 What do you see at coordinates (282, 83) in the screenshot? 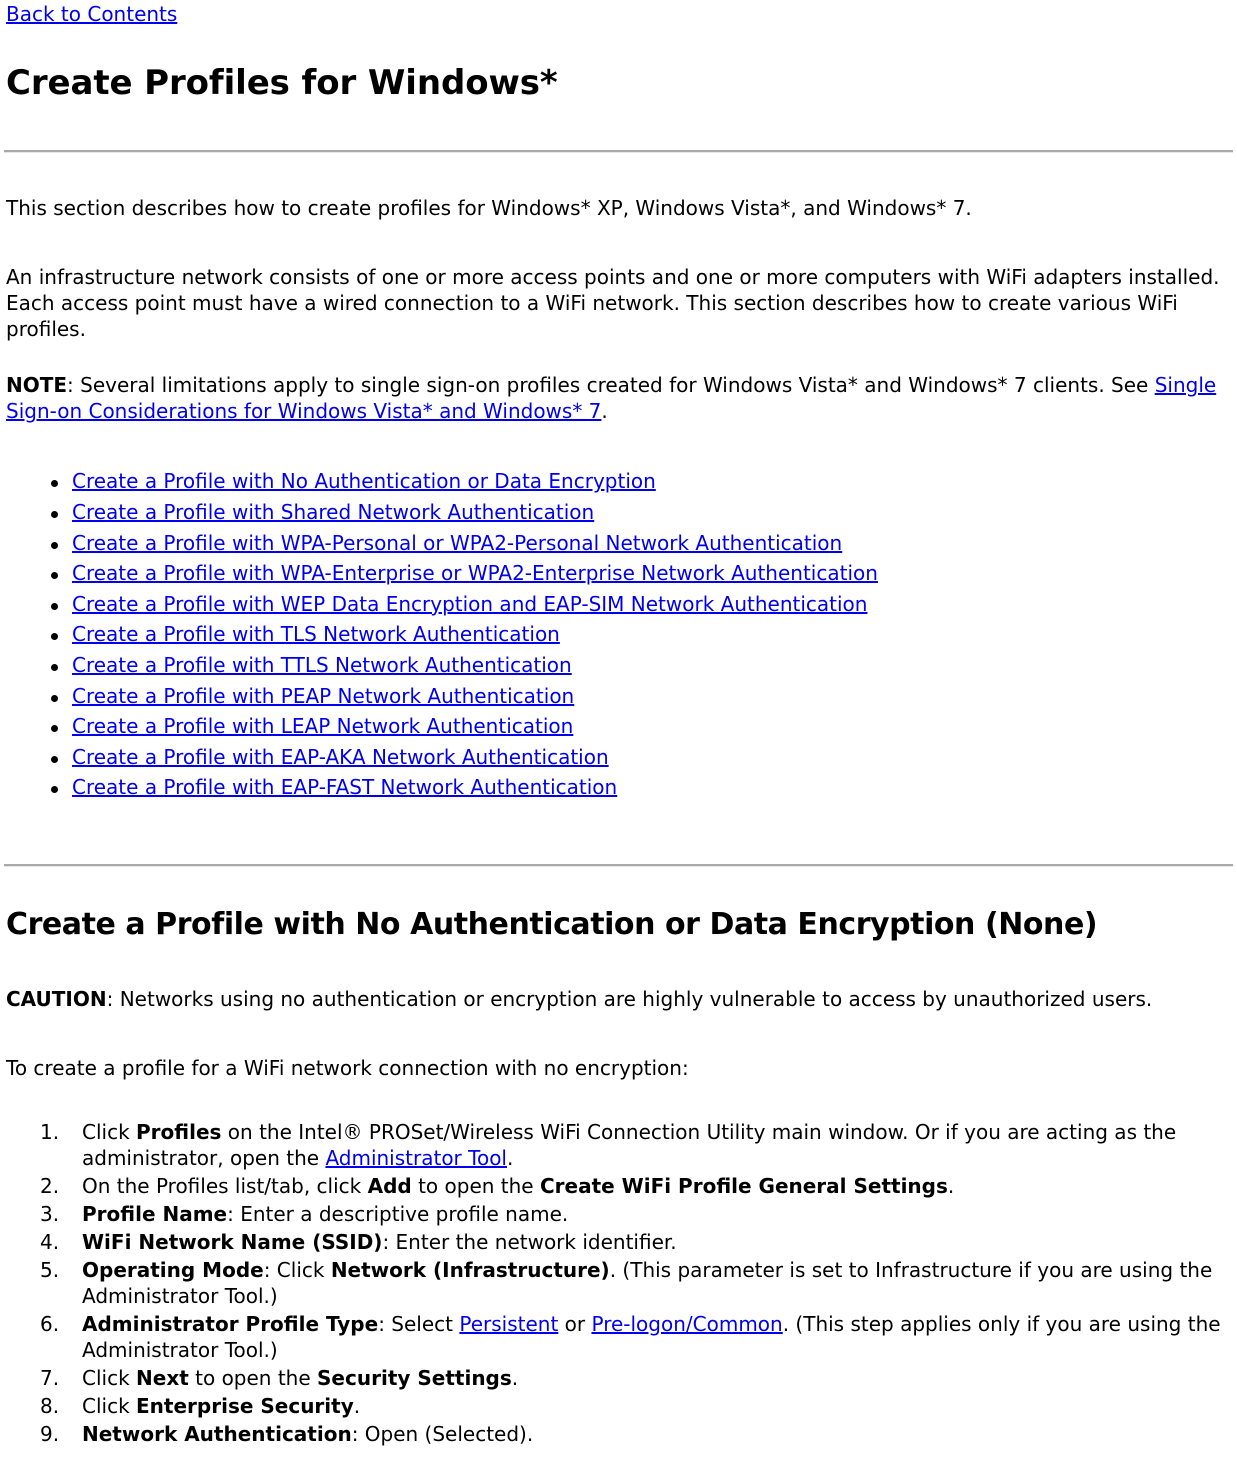
I see `page-title: Create Profiles for Windows*` at bounding box center [282, 83].